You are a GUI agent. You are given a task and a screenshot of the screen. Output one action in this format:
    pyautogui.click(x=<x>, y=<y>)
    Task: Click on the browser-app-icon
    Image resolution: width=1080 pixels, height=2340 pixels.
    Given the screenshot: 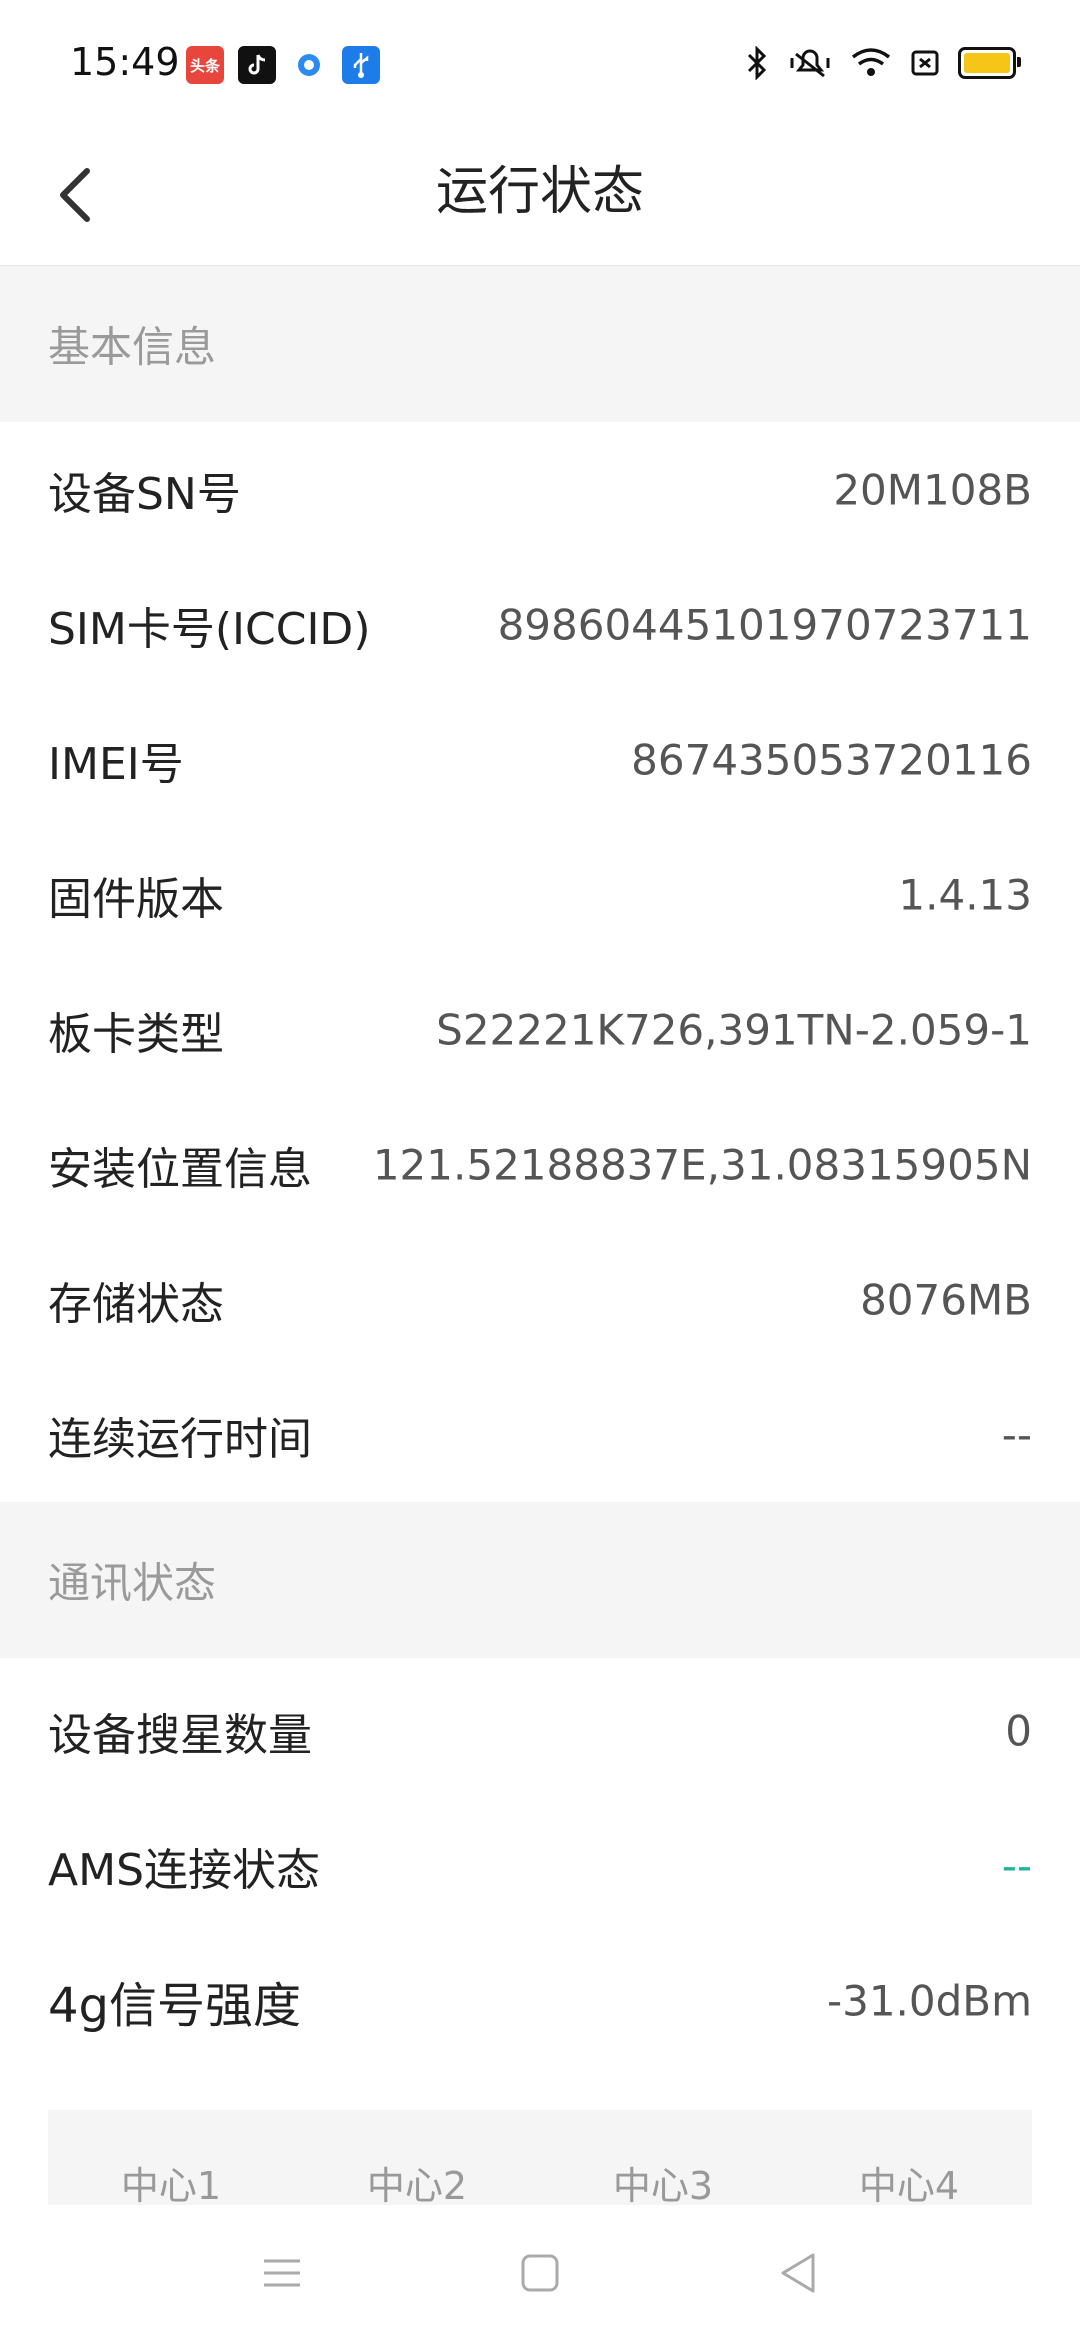 What is the action you would take?
    pyautogui.click(x=309, y=65)
    